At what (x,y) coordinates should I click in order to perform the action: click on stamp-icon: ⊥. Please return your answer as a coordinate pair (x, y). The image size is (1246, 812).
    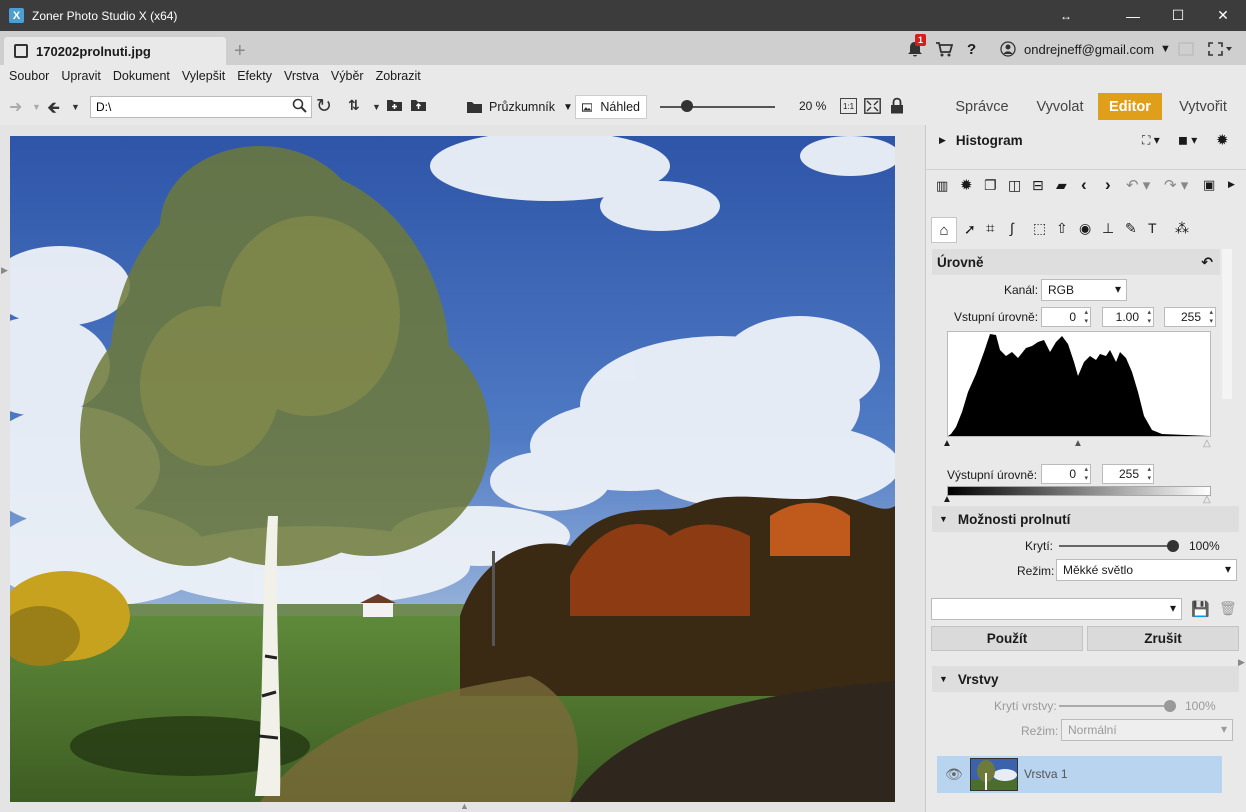
    Looking at the image, I should click on (1108, 228).